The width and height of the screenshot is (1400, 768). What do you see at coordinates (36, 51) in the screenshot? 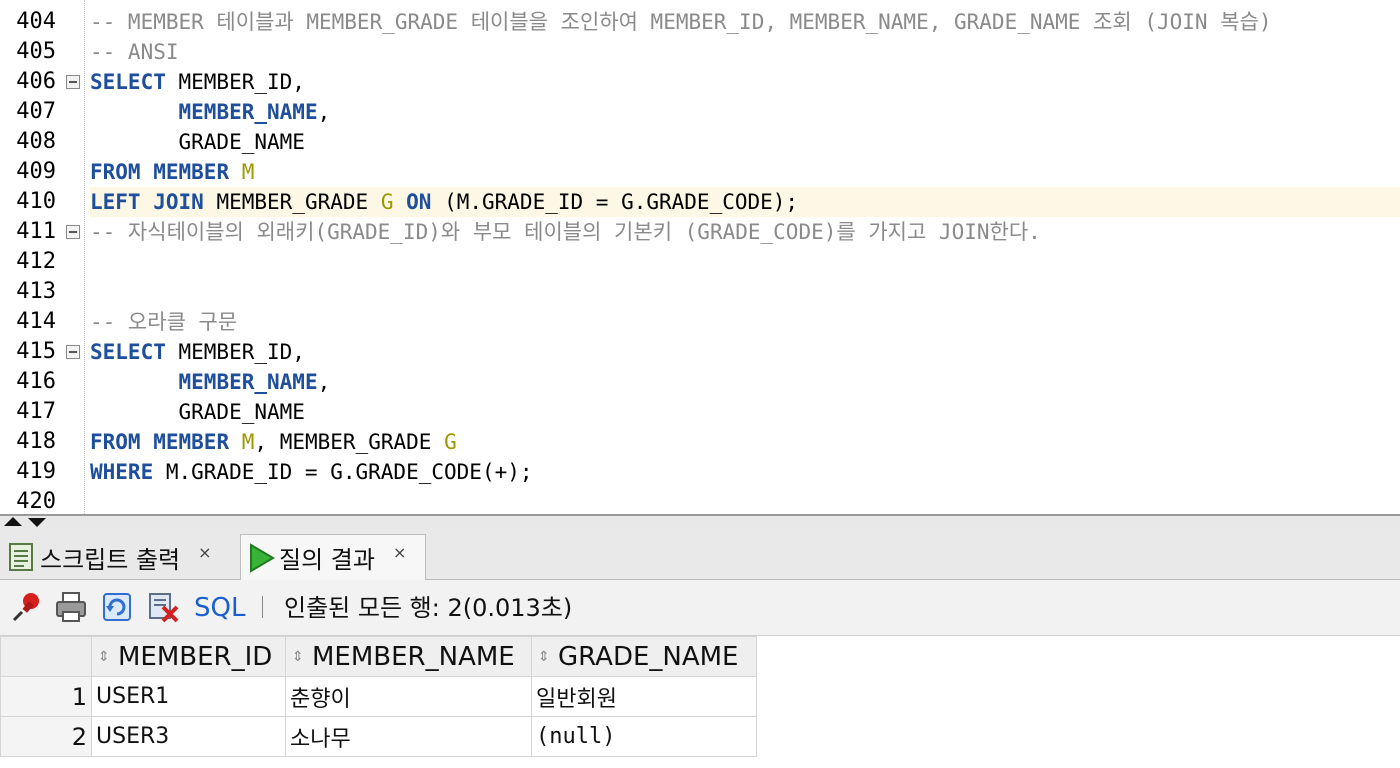
I see `line-number: 405` at bounding box center [36, 51].